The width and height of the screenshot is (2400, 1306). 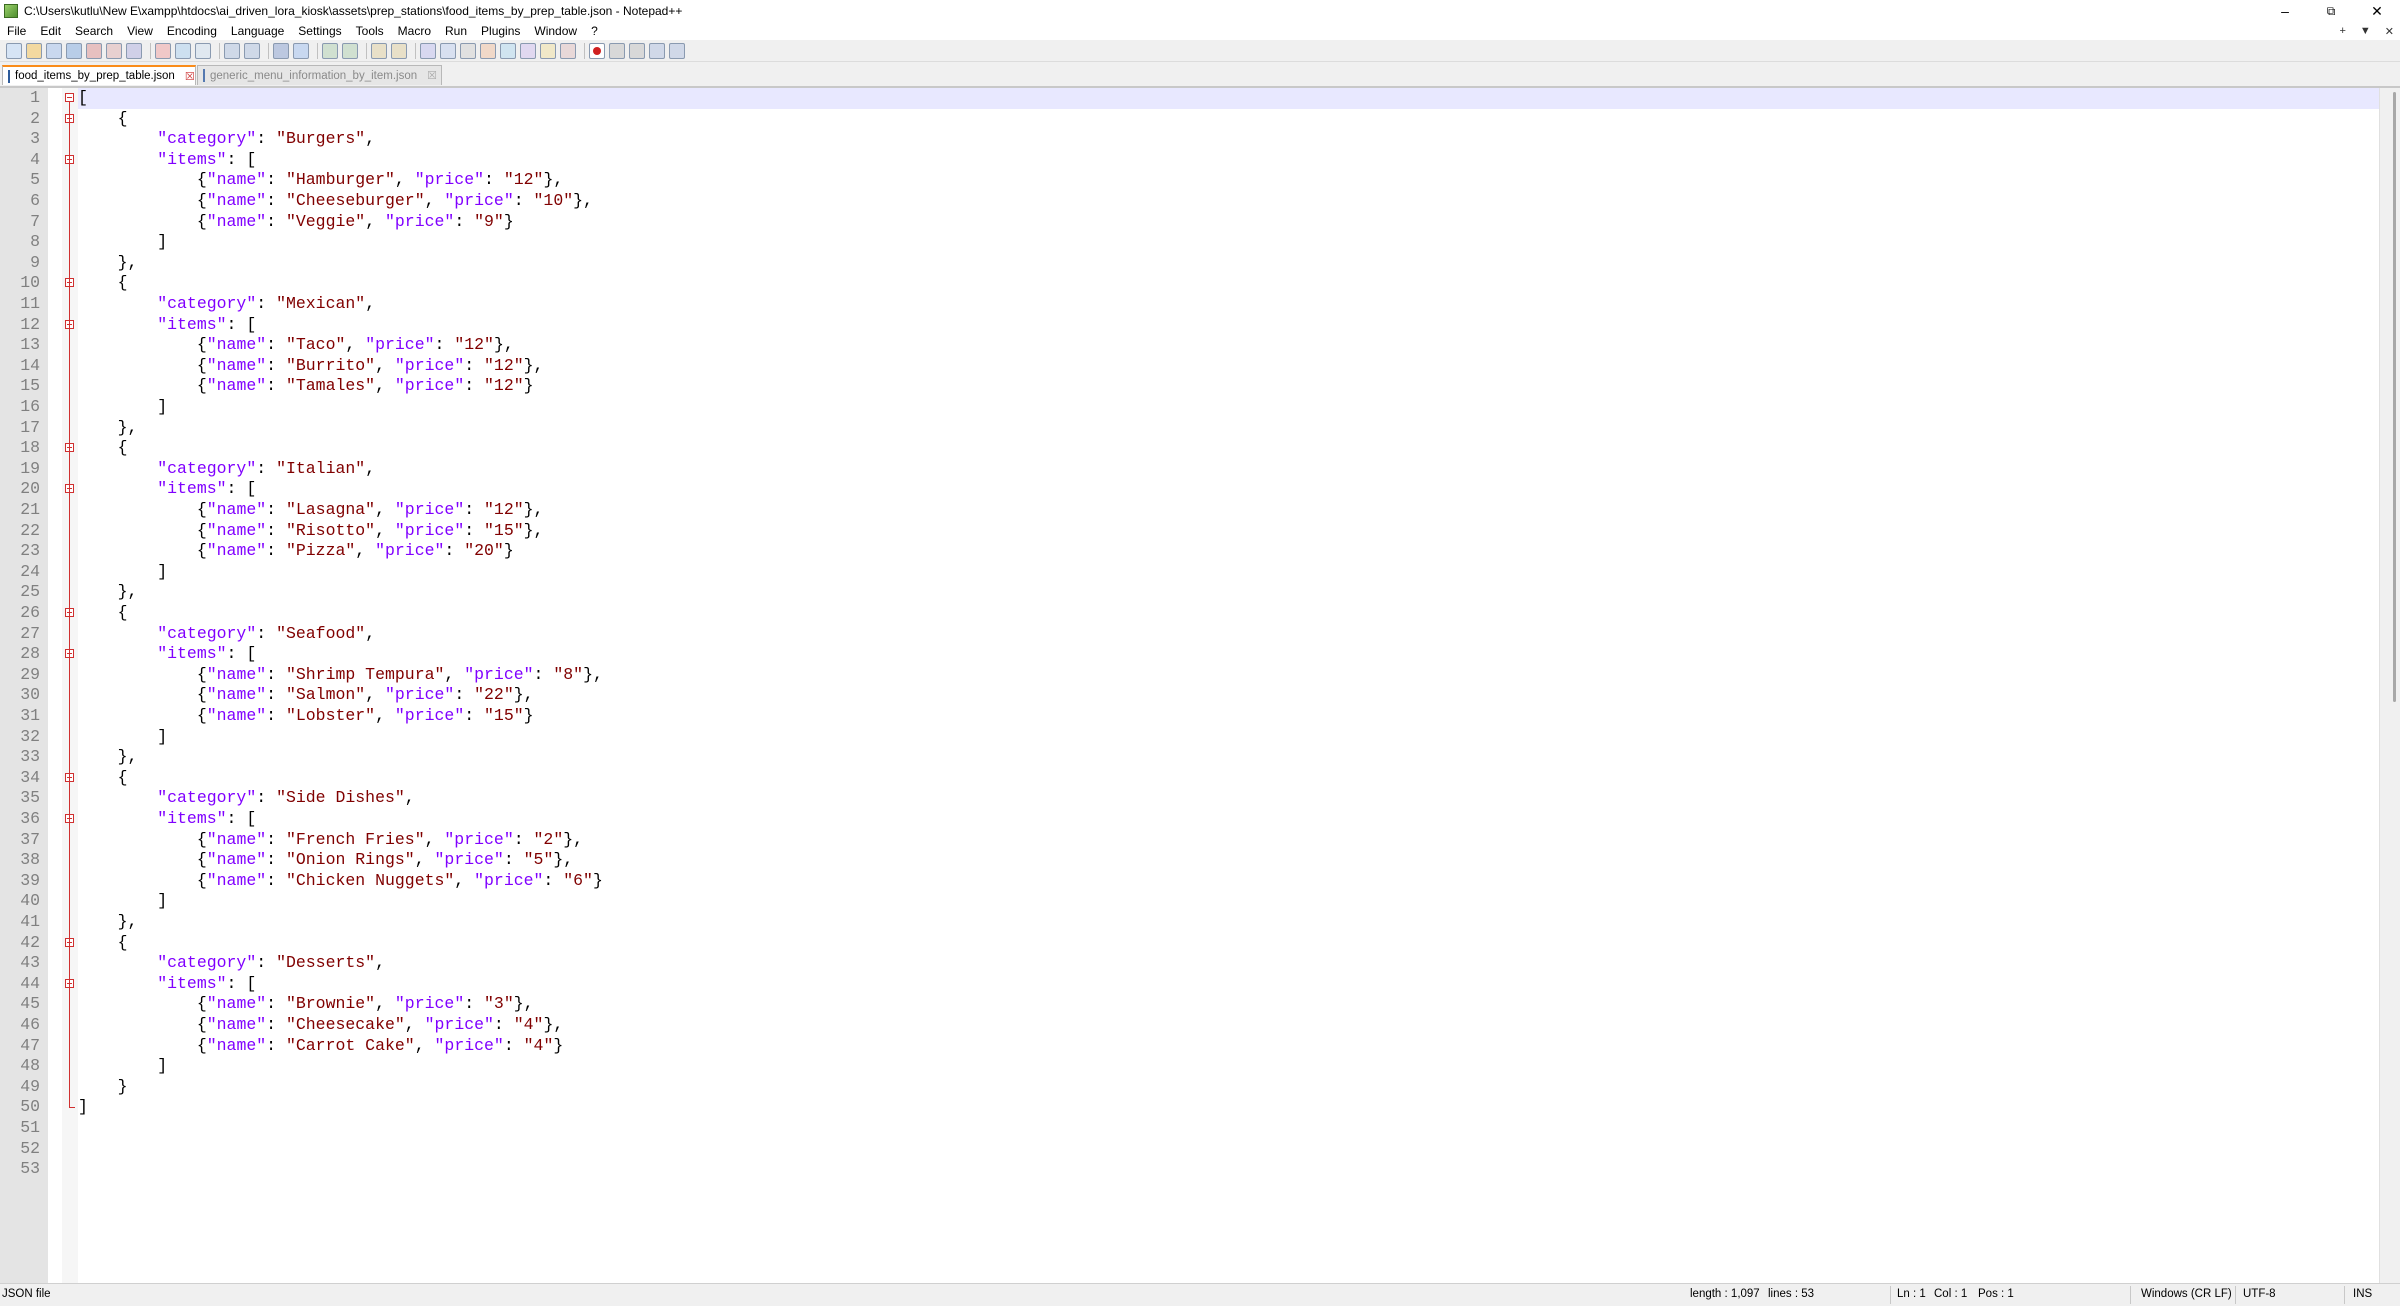 What do you see at coordinates (379, 50) in the screenshot?
I see `sync-vertical-icon` at bounding box center [379, 50].